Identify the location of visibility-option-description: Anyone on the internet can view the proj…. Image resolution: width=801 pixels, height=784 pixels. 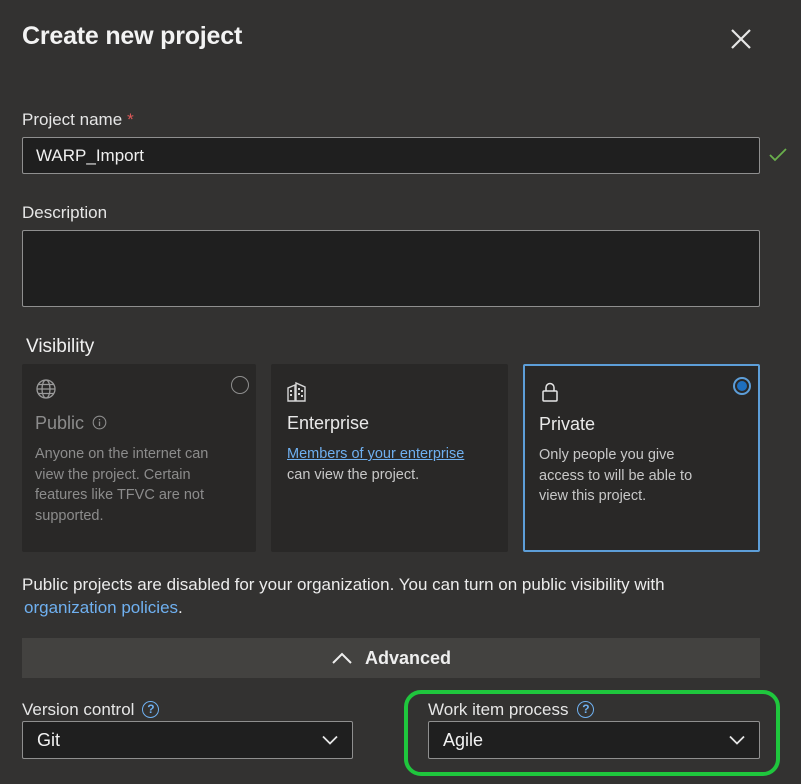
(122, 485).